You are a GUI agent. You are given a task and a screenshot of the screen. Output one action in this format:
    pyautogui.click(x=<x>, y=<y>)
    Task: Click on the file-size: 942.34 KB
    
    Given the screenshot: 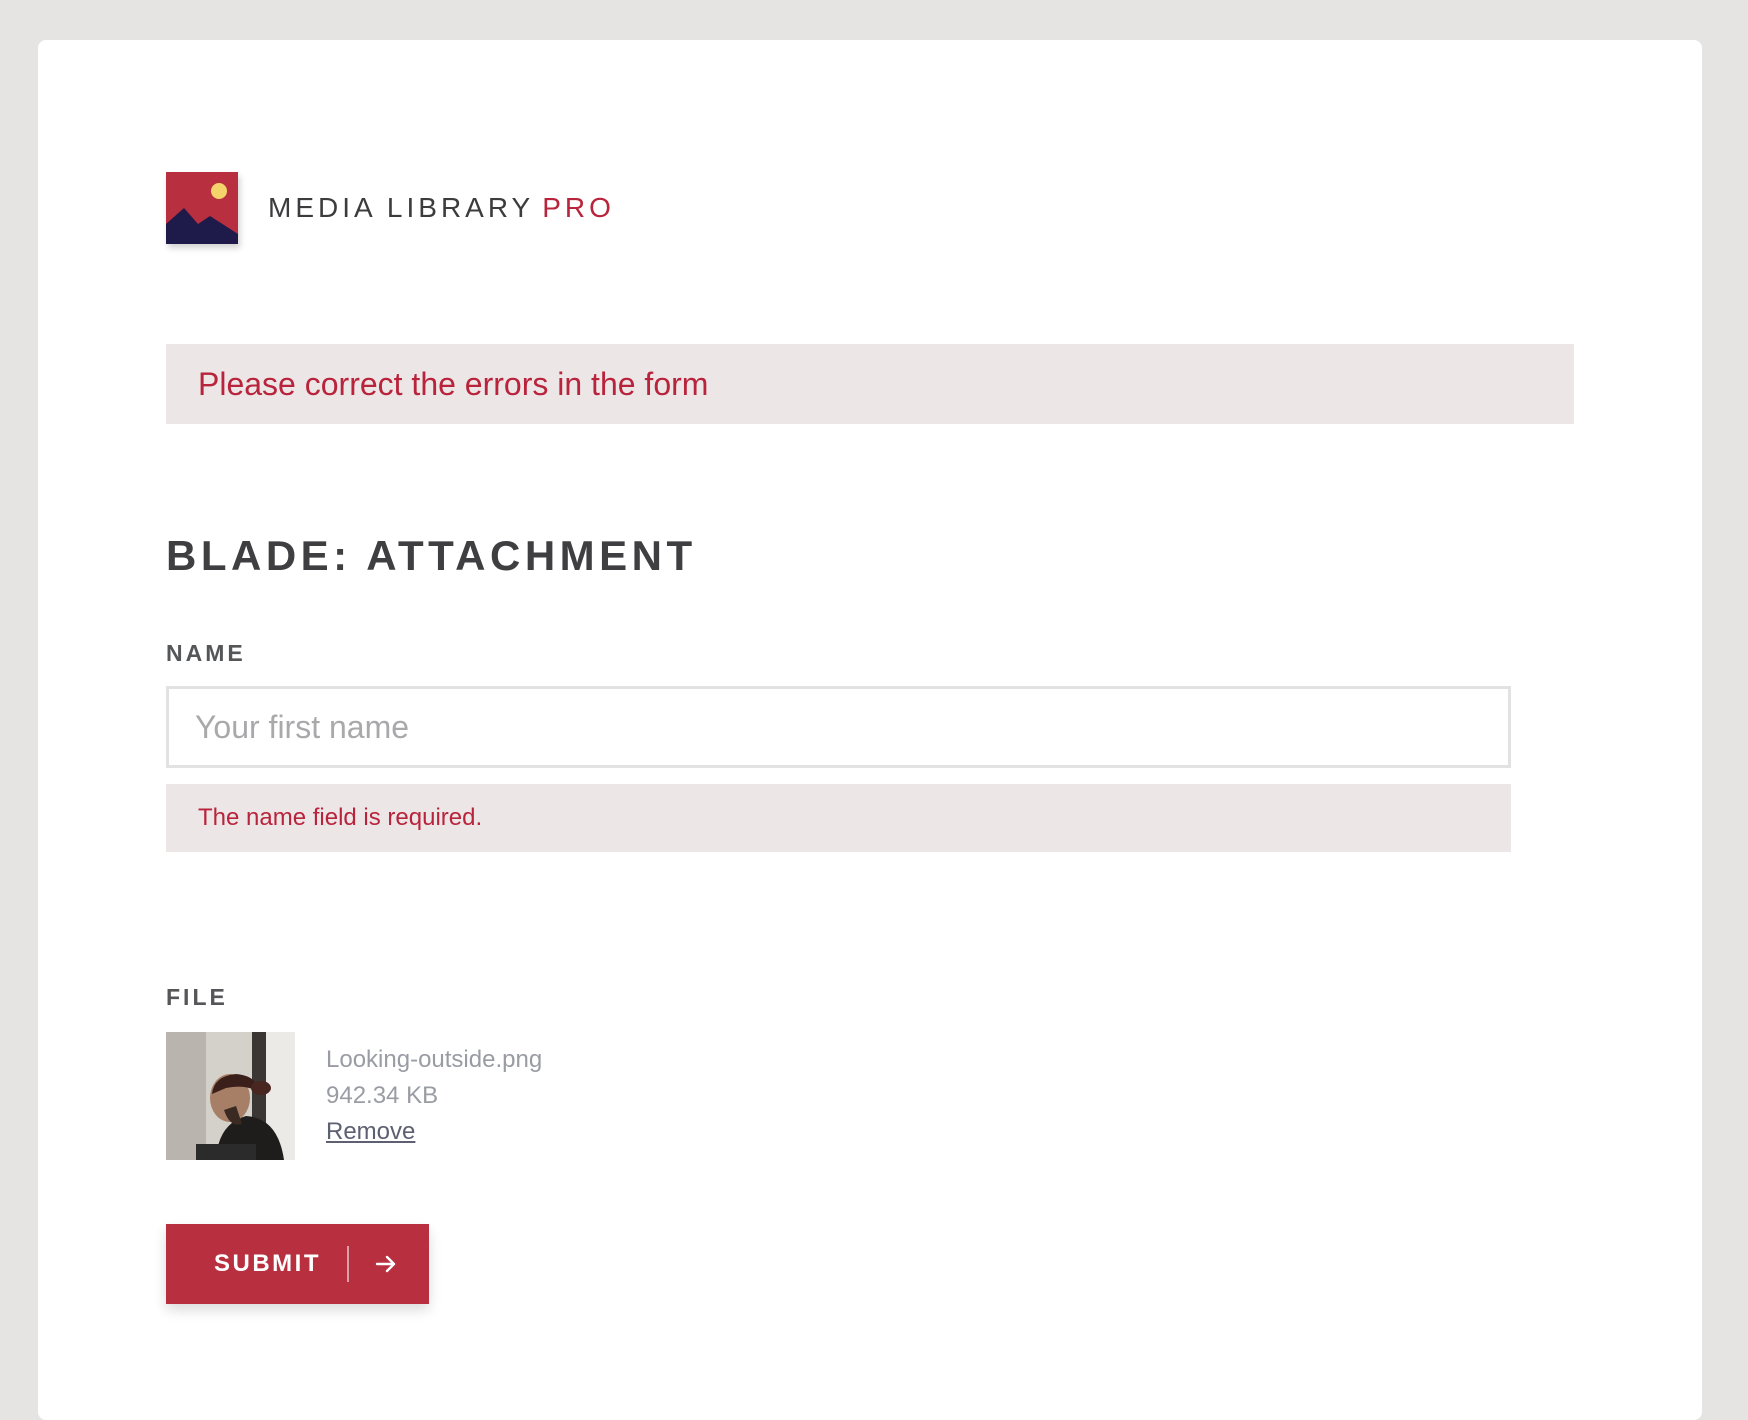 What is the action you would take?
    pyautogui.click(x=382, y=1095)
    